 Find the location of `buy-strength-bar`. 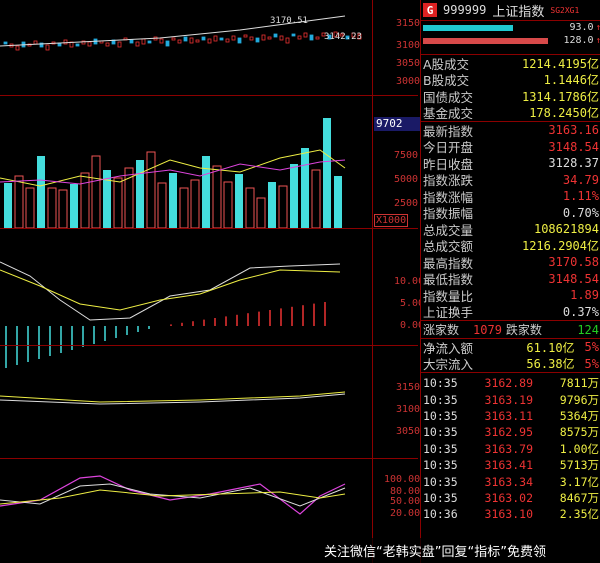

buy-strength-bar is located at coordinates (468, 27).